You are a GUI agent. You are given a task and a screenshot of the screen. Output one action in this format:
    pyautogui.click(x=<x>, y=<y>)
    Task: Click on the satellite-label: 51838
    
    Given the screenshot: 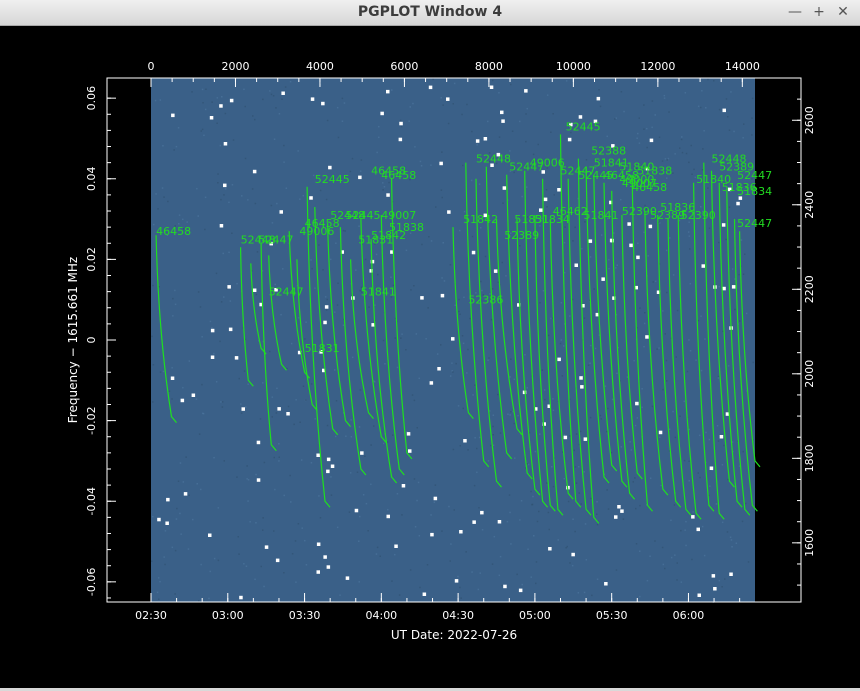 What is the action you would take?
    pyautogui.click(x=654, y=171)
    